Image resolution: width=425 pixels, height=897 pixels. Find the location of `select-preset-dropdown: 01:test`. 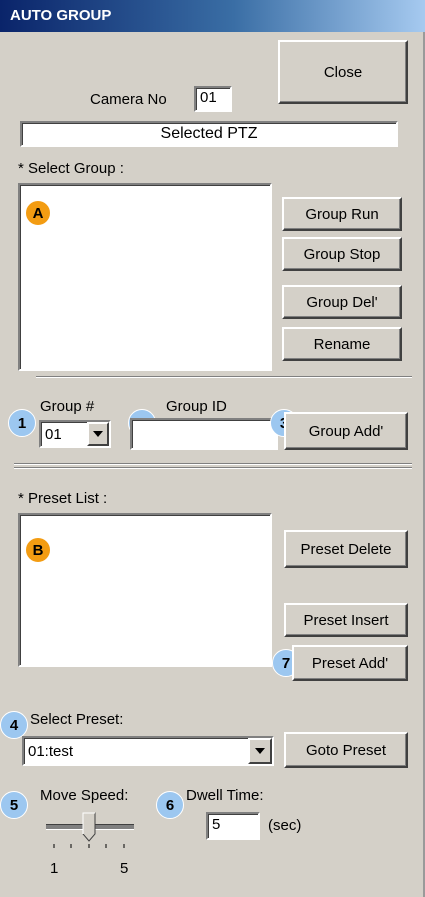

select-preset-dropdown: 01:test is located at coordinates (148, 751).